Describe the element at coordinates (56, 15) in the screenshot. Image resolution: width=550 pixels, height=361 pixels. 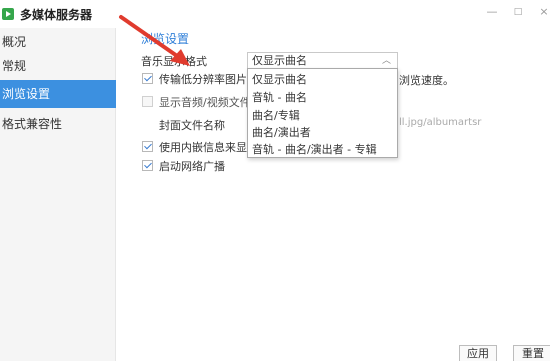
I see `app-title: 多媒体服务器` at that location.